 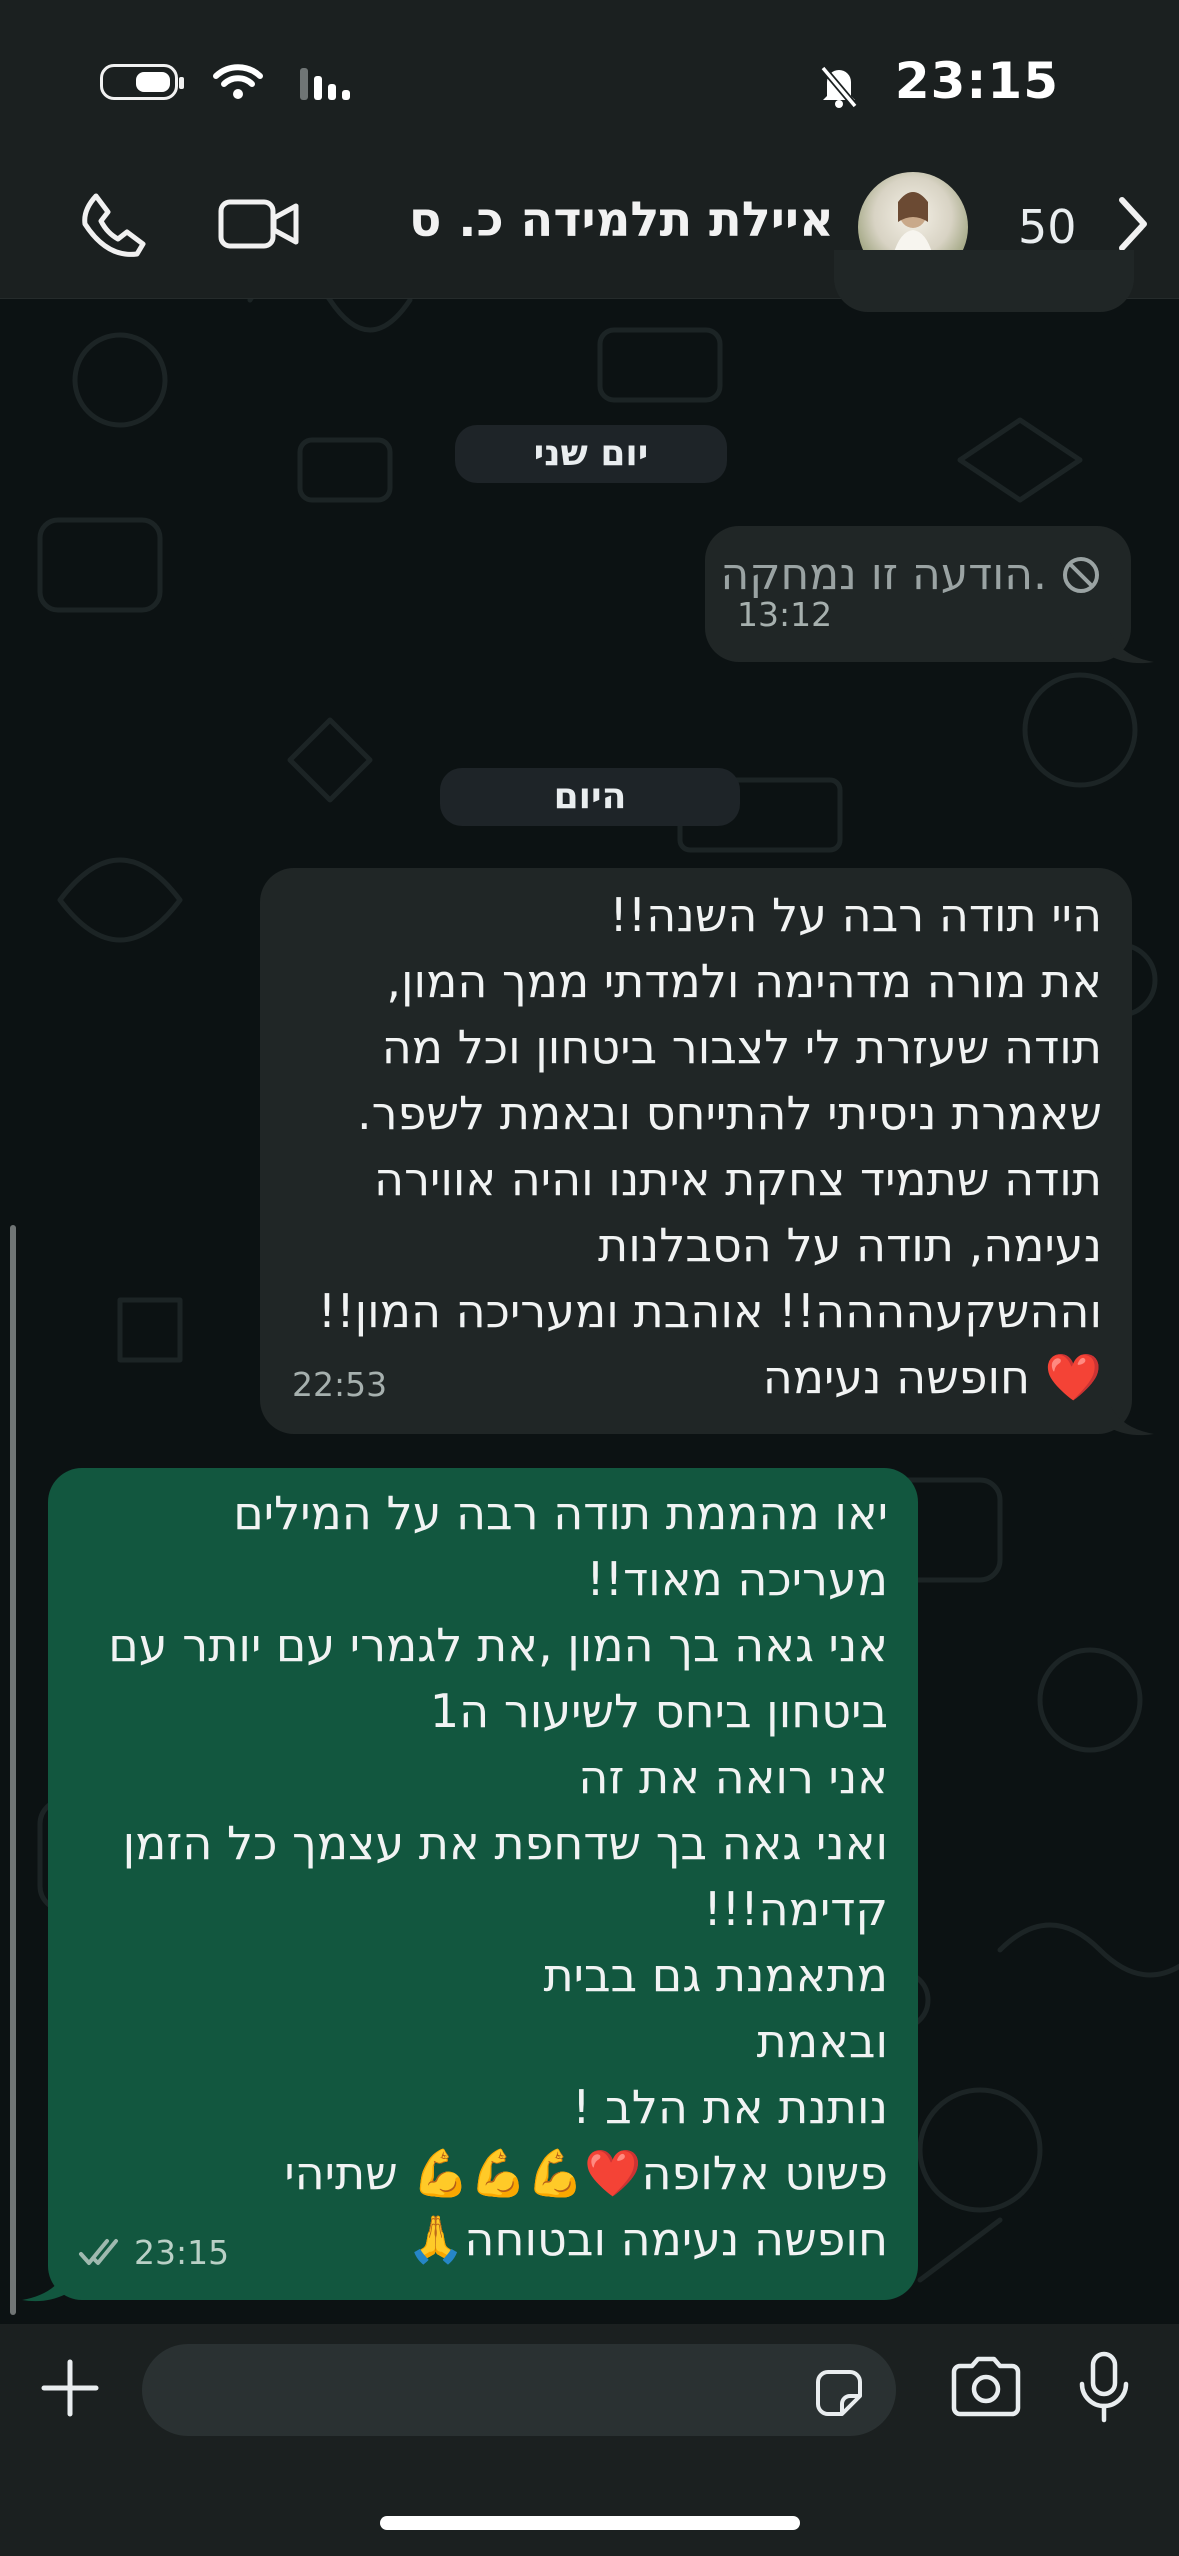 I want to click on status-icons-left, so click(x=226, y=82).